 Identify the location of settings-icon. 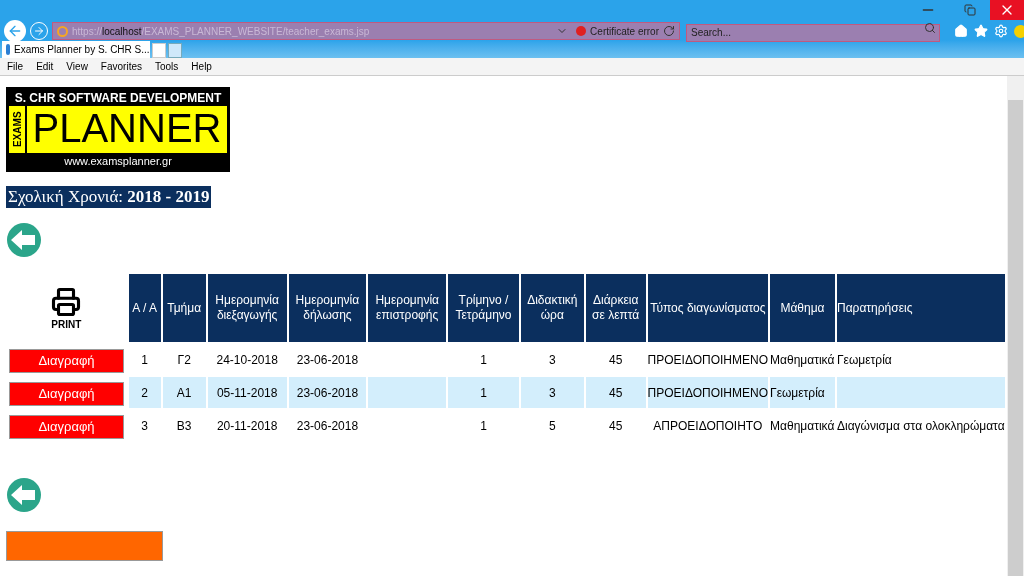
(1001, 31).